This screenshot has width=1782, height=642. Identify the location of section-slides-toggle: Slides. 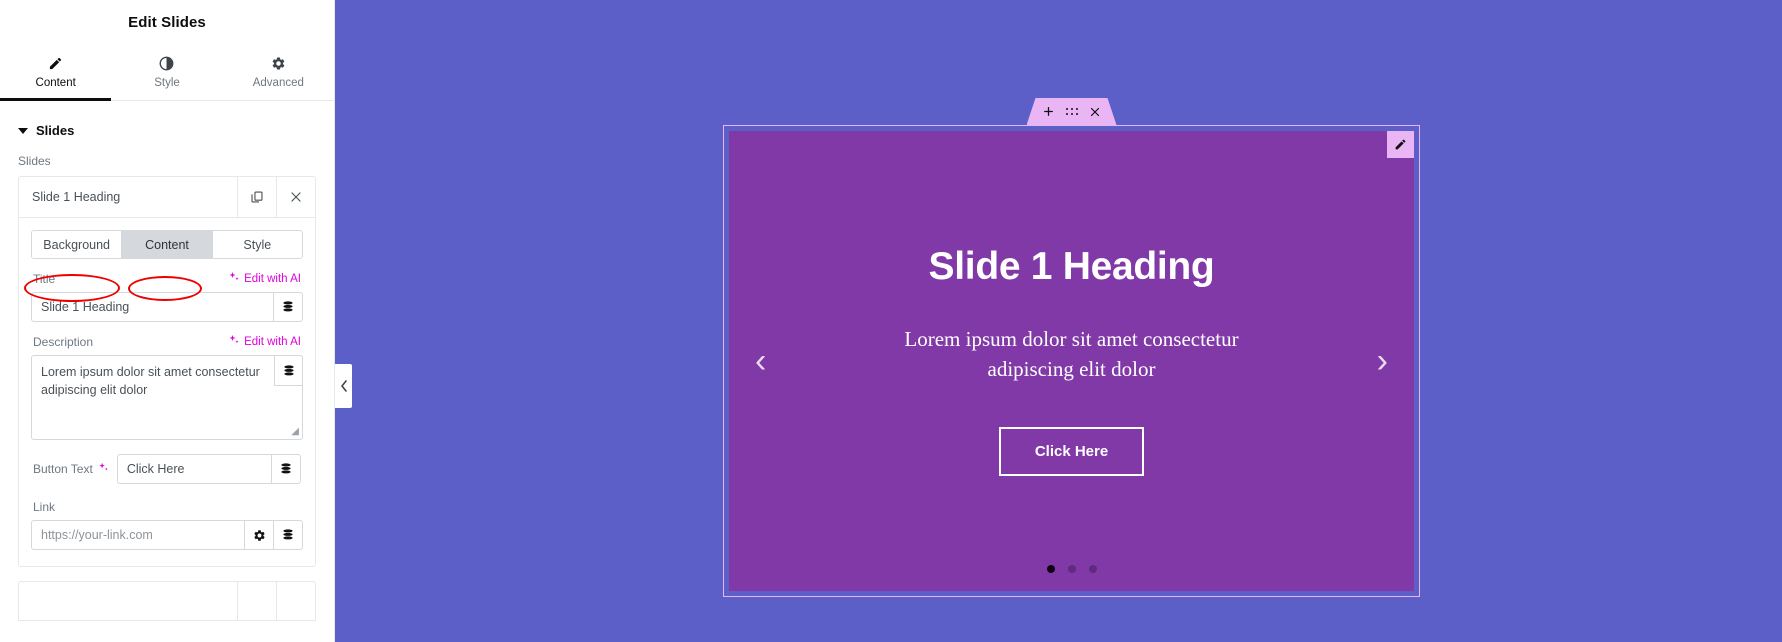
(167, 124).